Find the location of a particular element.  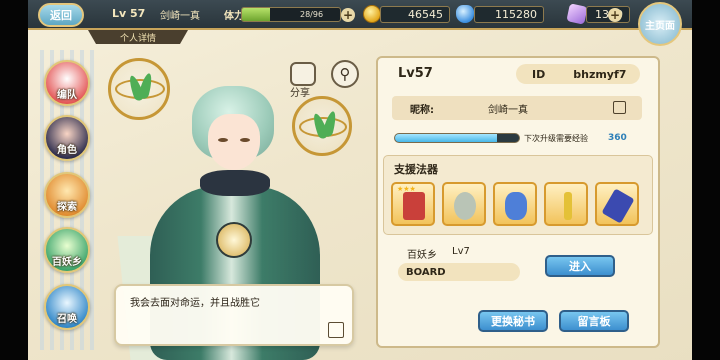

support-artifacts-title: 支援法器 is located at coordinates (416, 169).